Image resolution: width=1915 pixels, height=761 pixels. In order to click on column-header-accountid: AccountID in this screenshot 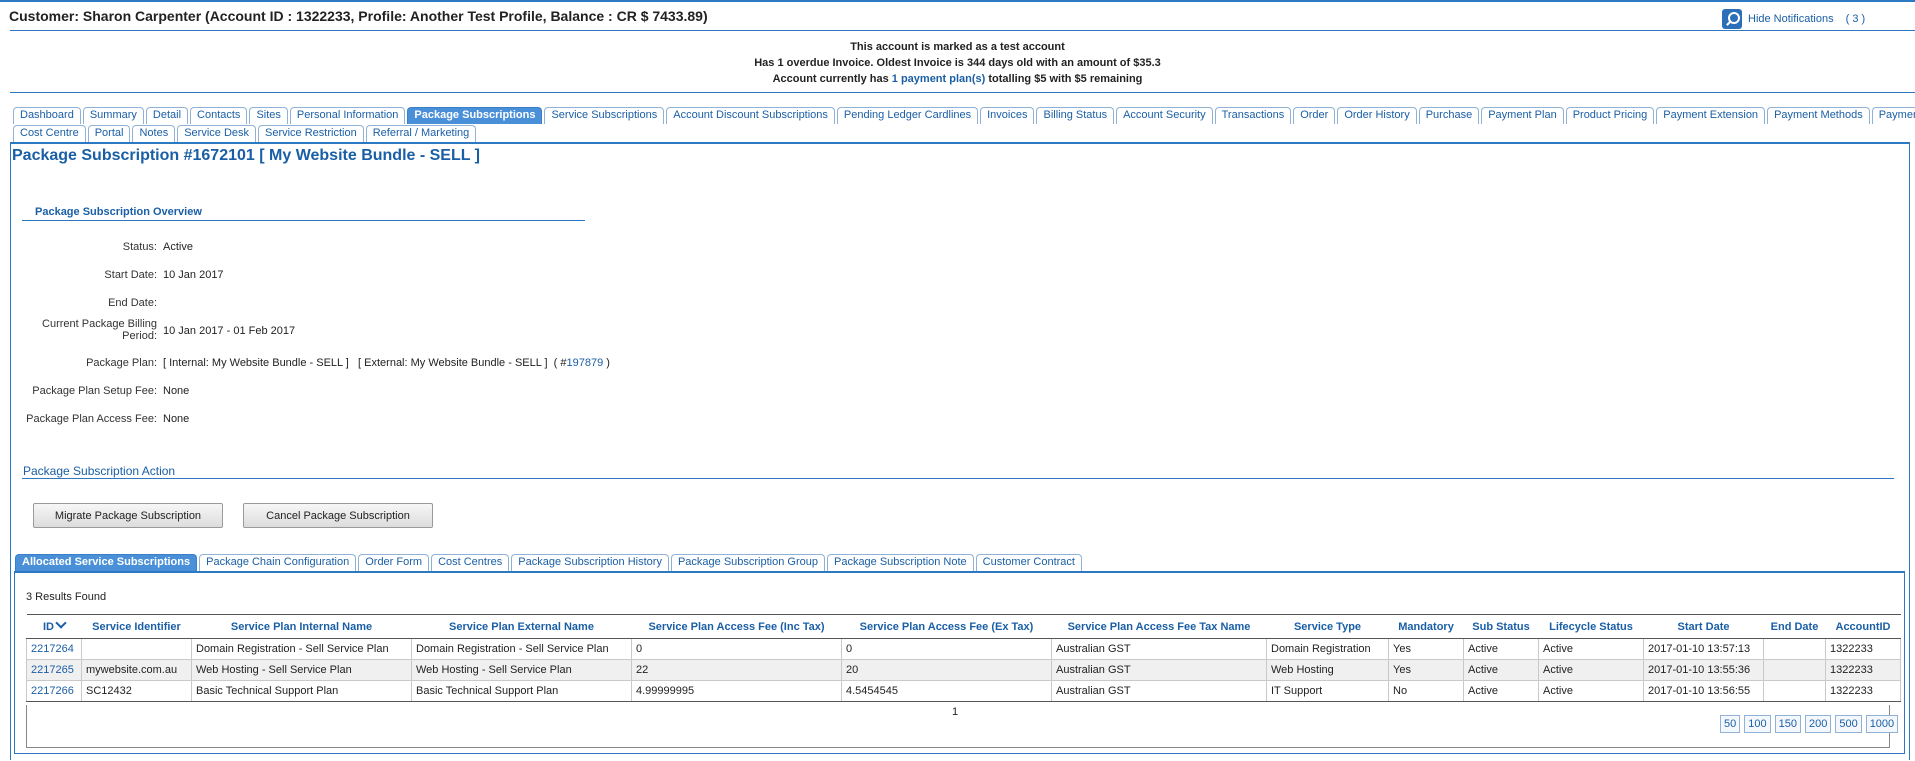, I will do `click(1863, 626)`.